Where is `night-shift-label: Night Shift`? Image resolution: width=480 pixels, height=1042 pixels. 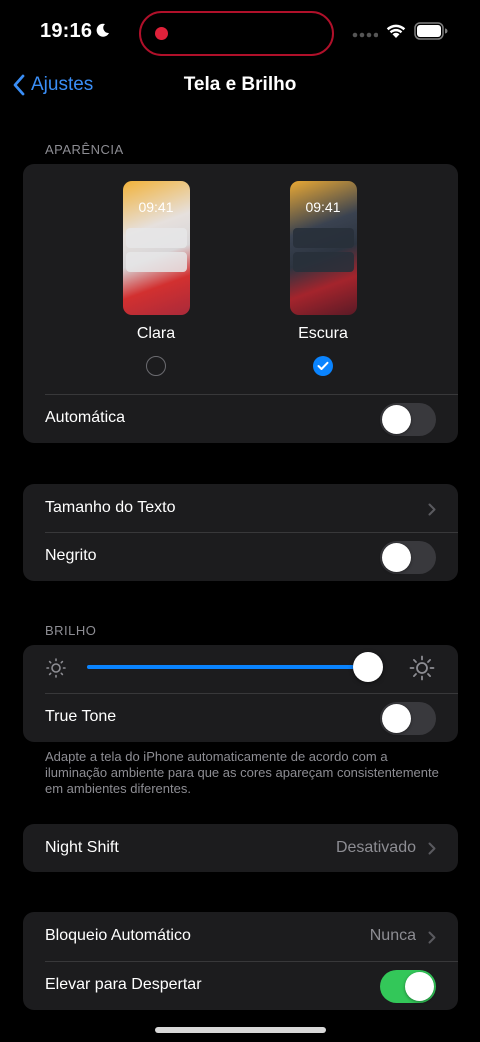
night-shift-label: Night Shift is located at coordinates (82, 847).